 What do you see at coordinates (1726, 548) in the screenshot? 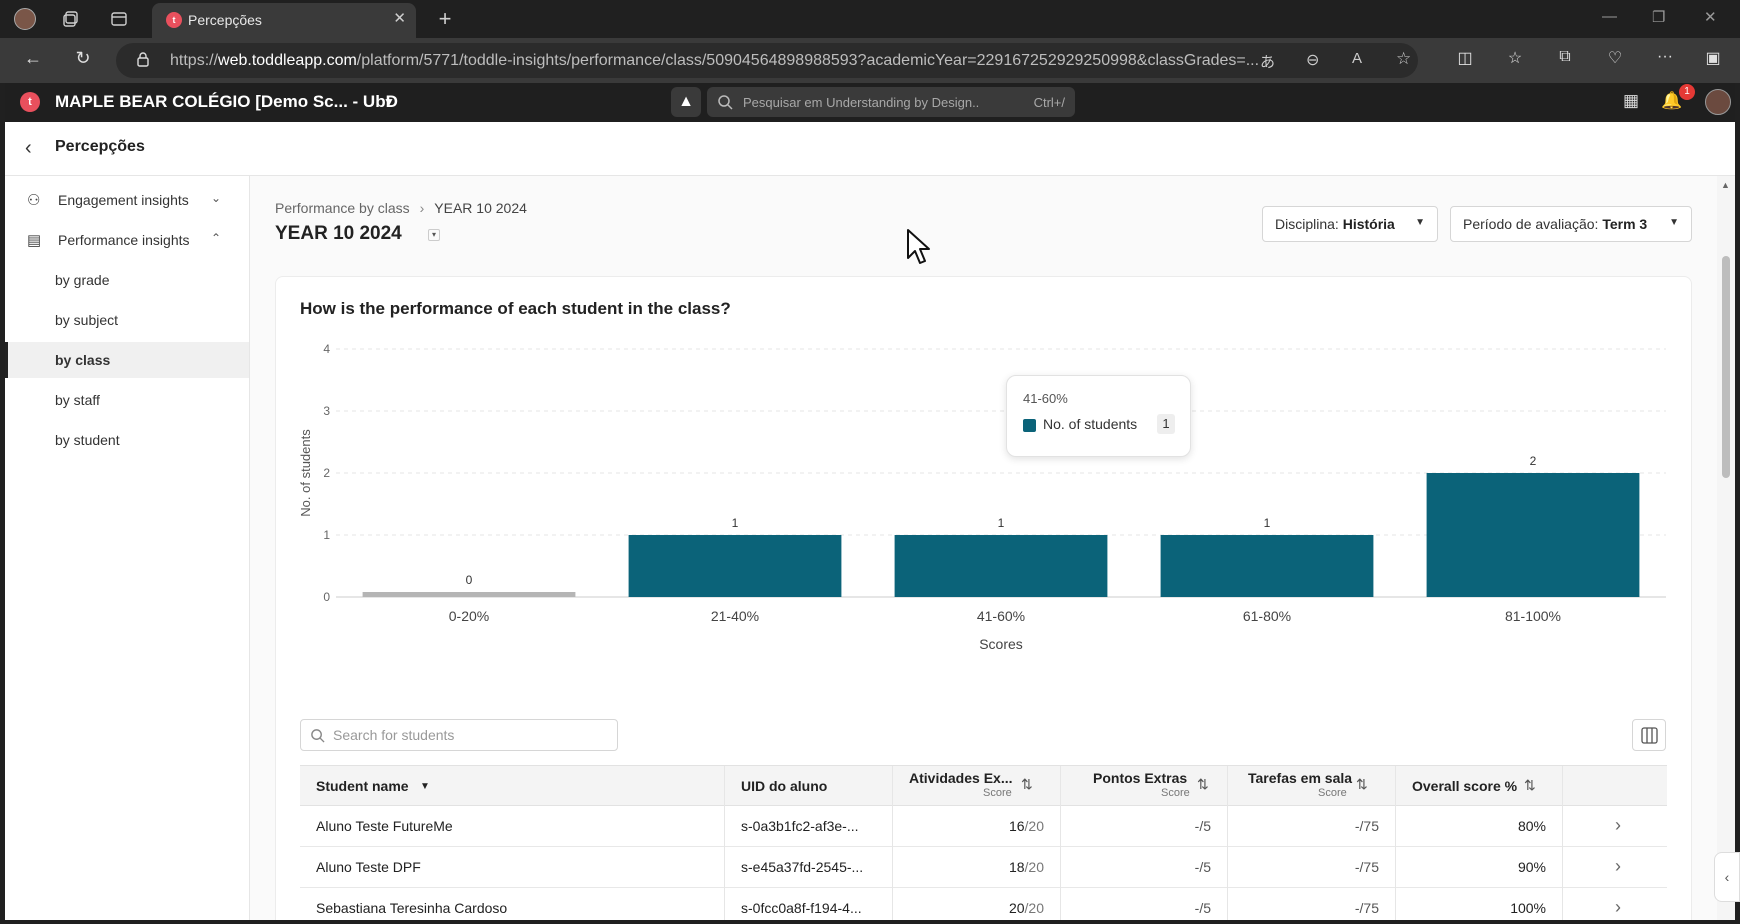
I see `page-scrollbar: ▲` at bounding box center [1726, 548].